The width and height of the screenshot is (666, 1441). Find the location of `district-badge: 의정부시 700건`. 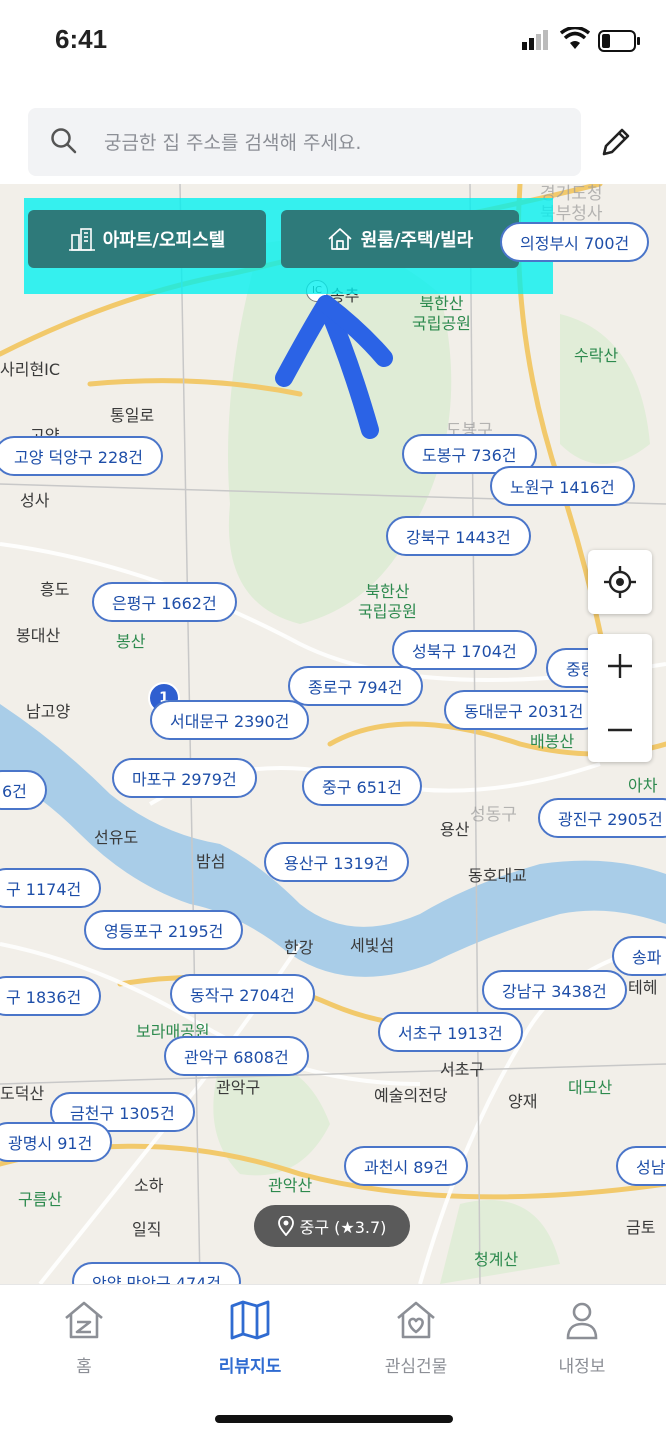

district-badge: 의정부시 700건 is located at coordinates (575, 242).